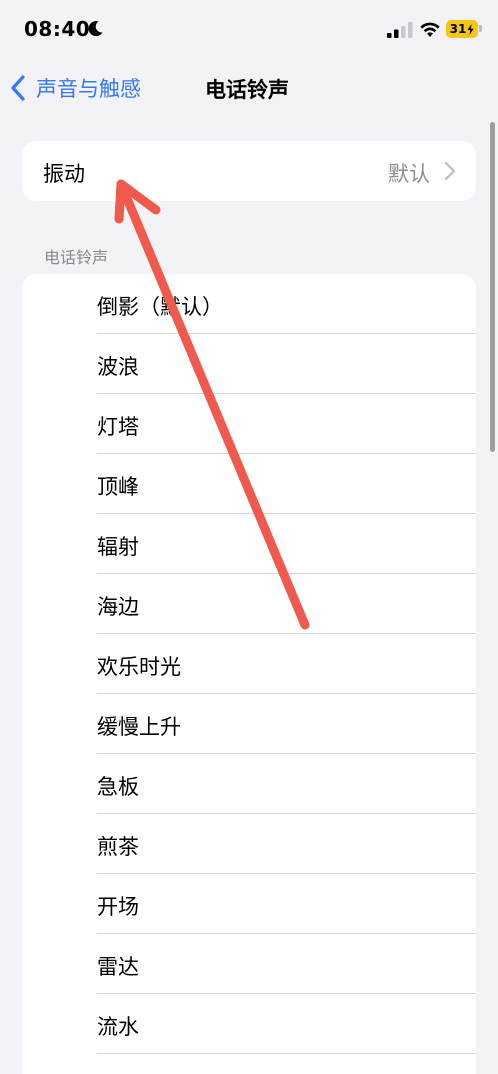 Image resolution: width=498 pixels, height=1074 pixels. Describe the element at coordinates (450, 171) in the screenshot. I see `chevron-right-icon` at that location.